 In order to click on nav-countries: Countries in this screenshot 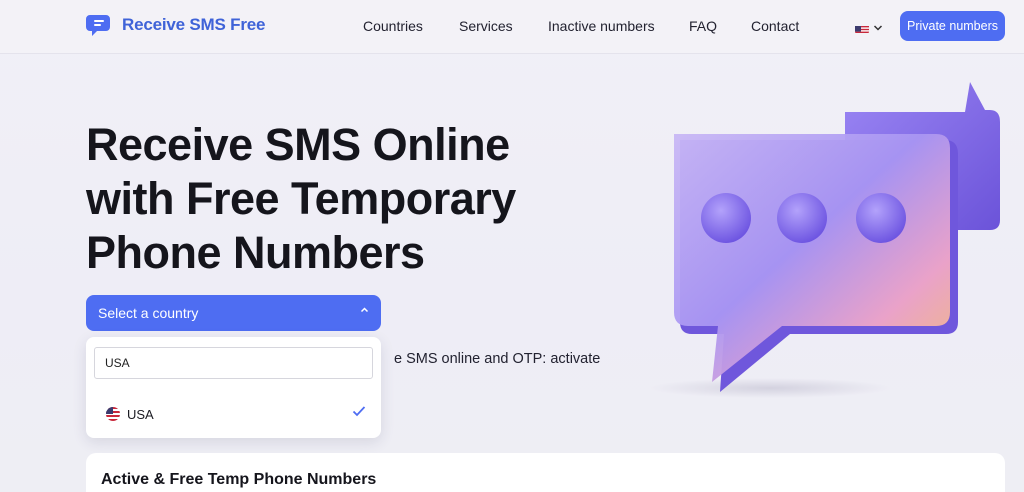, I will do `click(393, 26)`.